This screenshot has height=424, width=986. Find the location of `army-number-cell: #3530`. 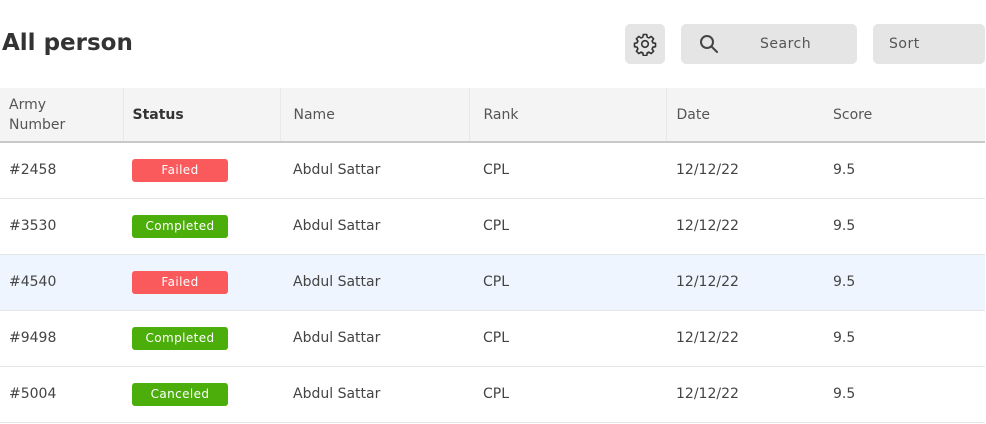

army-number-cell: #3530 is located at coordinates (33, 226).